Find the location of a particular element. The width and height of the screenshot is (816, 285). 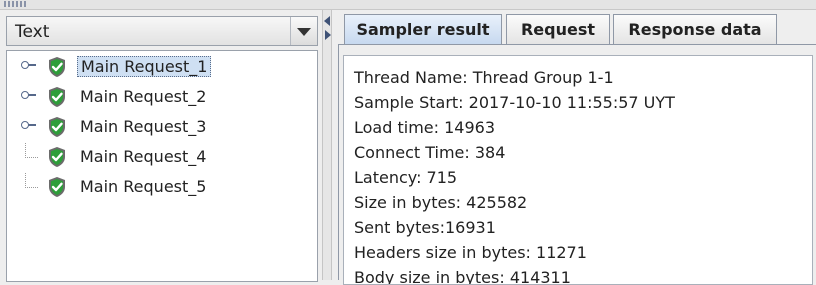

tab-sampler-result: Sampler result is located at coordinates (423, 30).